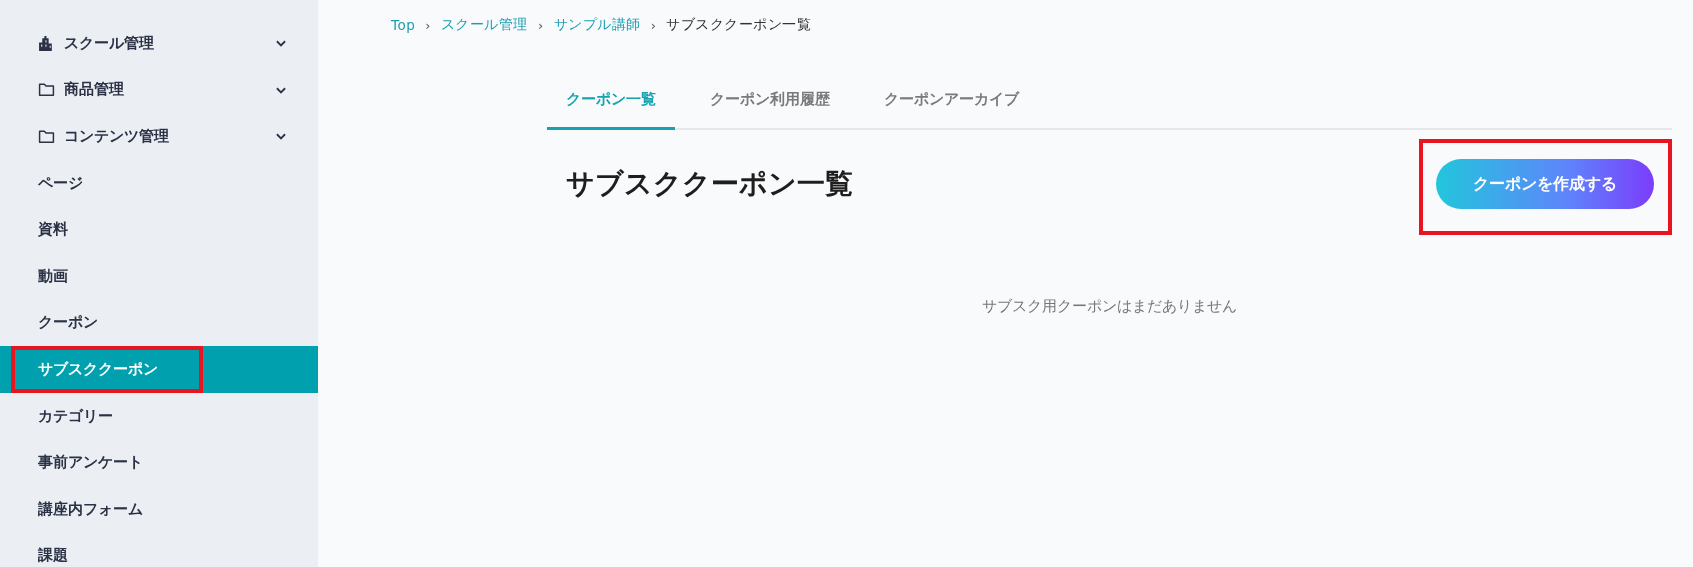 This screenshot has height=567, width=1693. I want to click on sidebar-item: コンテンツ管理, so click(159, 136).